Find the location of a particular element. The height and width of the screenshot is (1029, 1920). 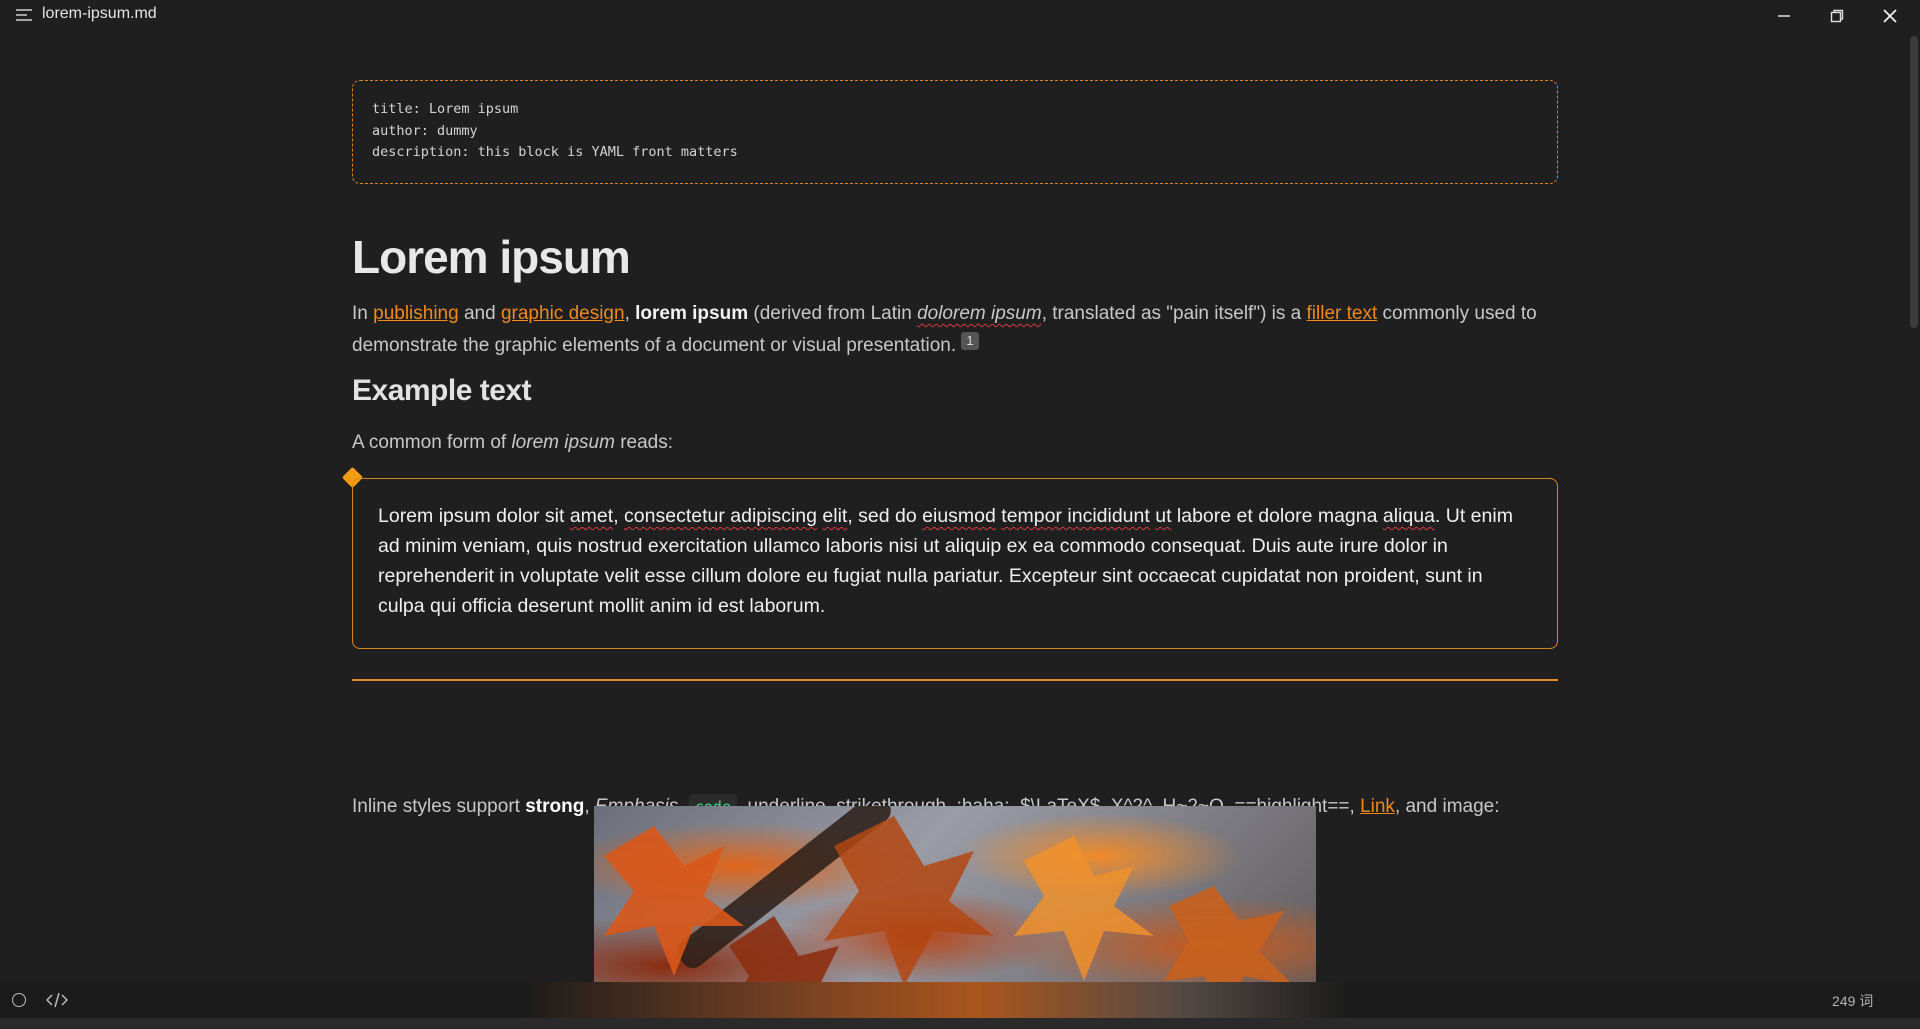

spellcheck-word: ut is located at coordinates (1163, 516).